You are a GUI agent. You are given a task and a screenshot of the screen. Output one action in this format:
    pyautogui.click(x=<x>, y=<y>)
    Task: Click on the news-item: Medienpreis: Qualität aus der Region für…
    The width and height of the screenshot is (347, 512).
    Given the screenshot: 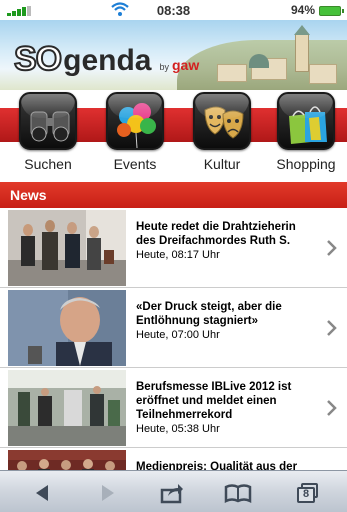 What is the action you would take?
    pyautogui.click(x=173, y=459)
    